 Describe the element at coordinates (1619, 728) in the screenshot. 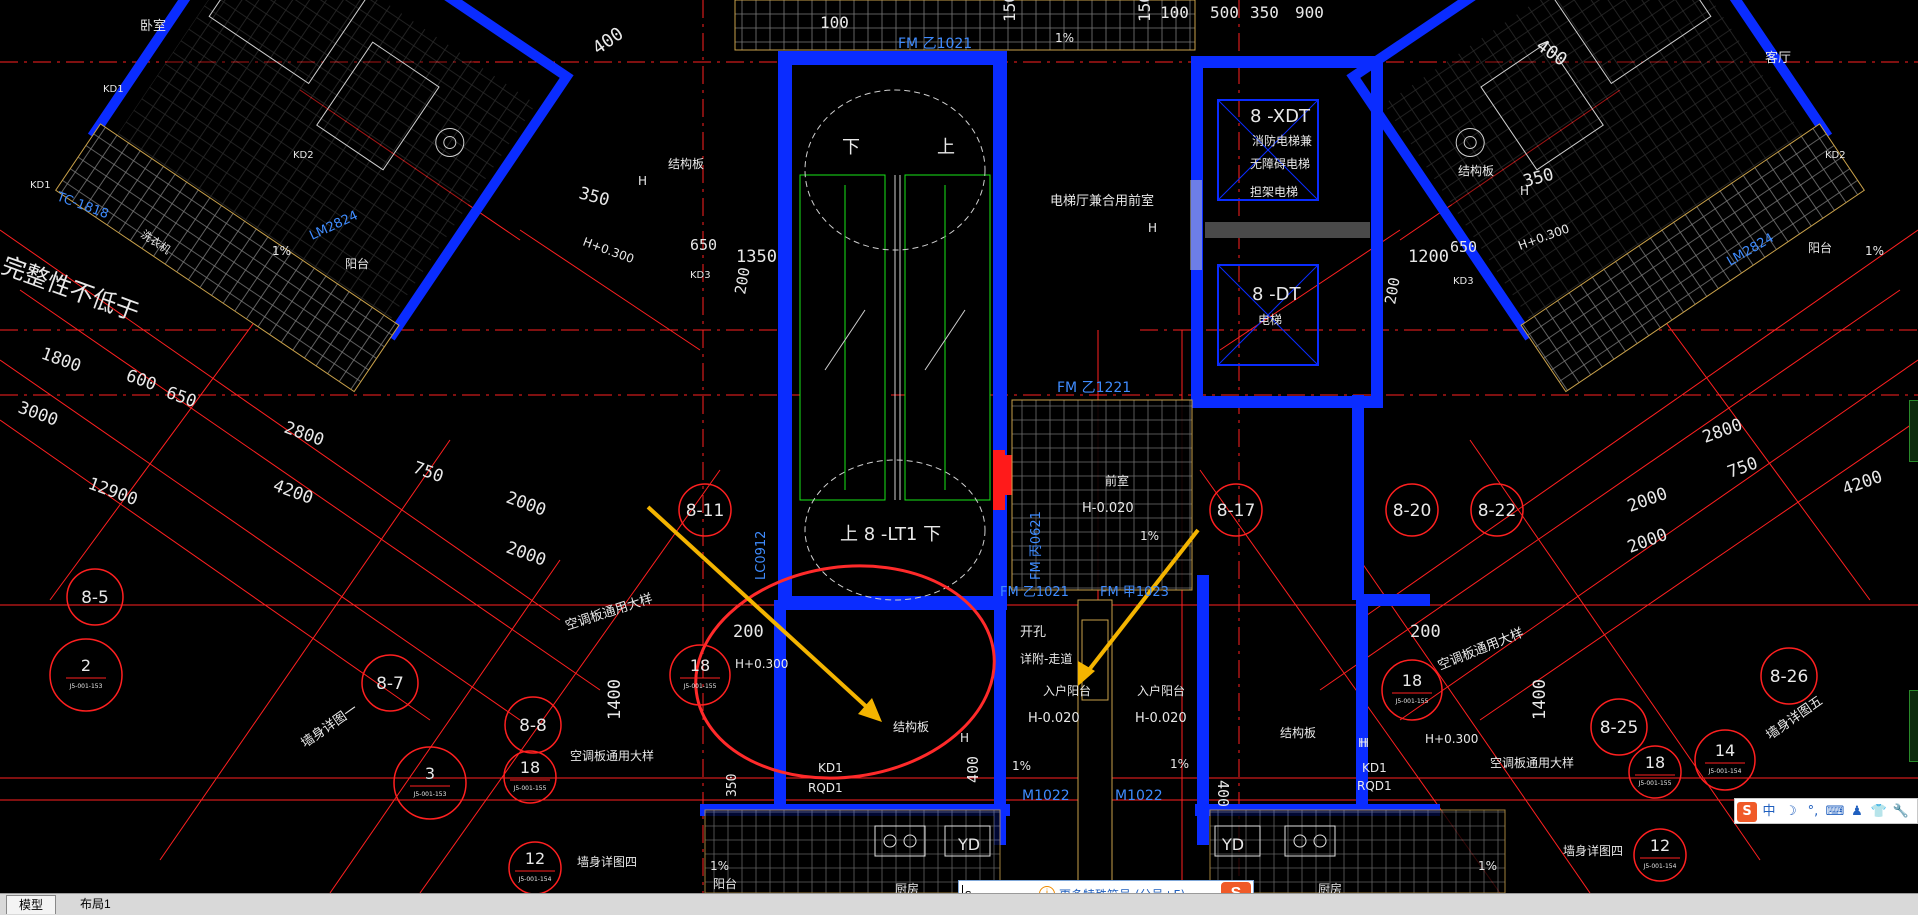

I see `axis-bubble-label: 8-25` at that location.